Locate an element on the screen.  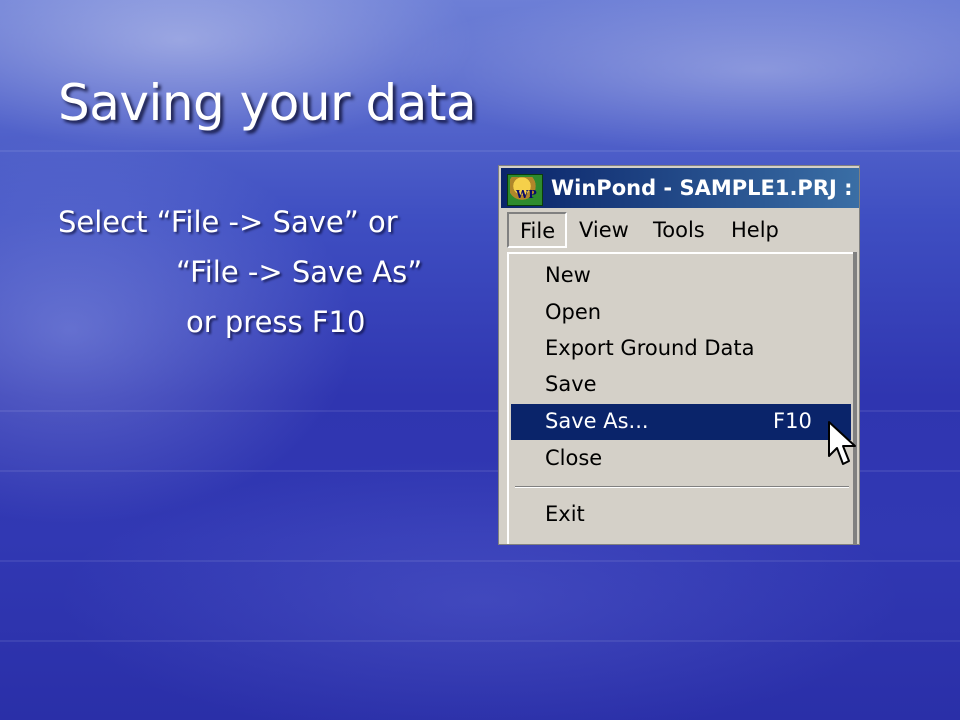
slide-title: Saving your data is located at coordinates (267, 103).